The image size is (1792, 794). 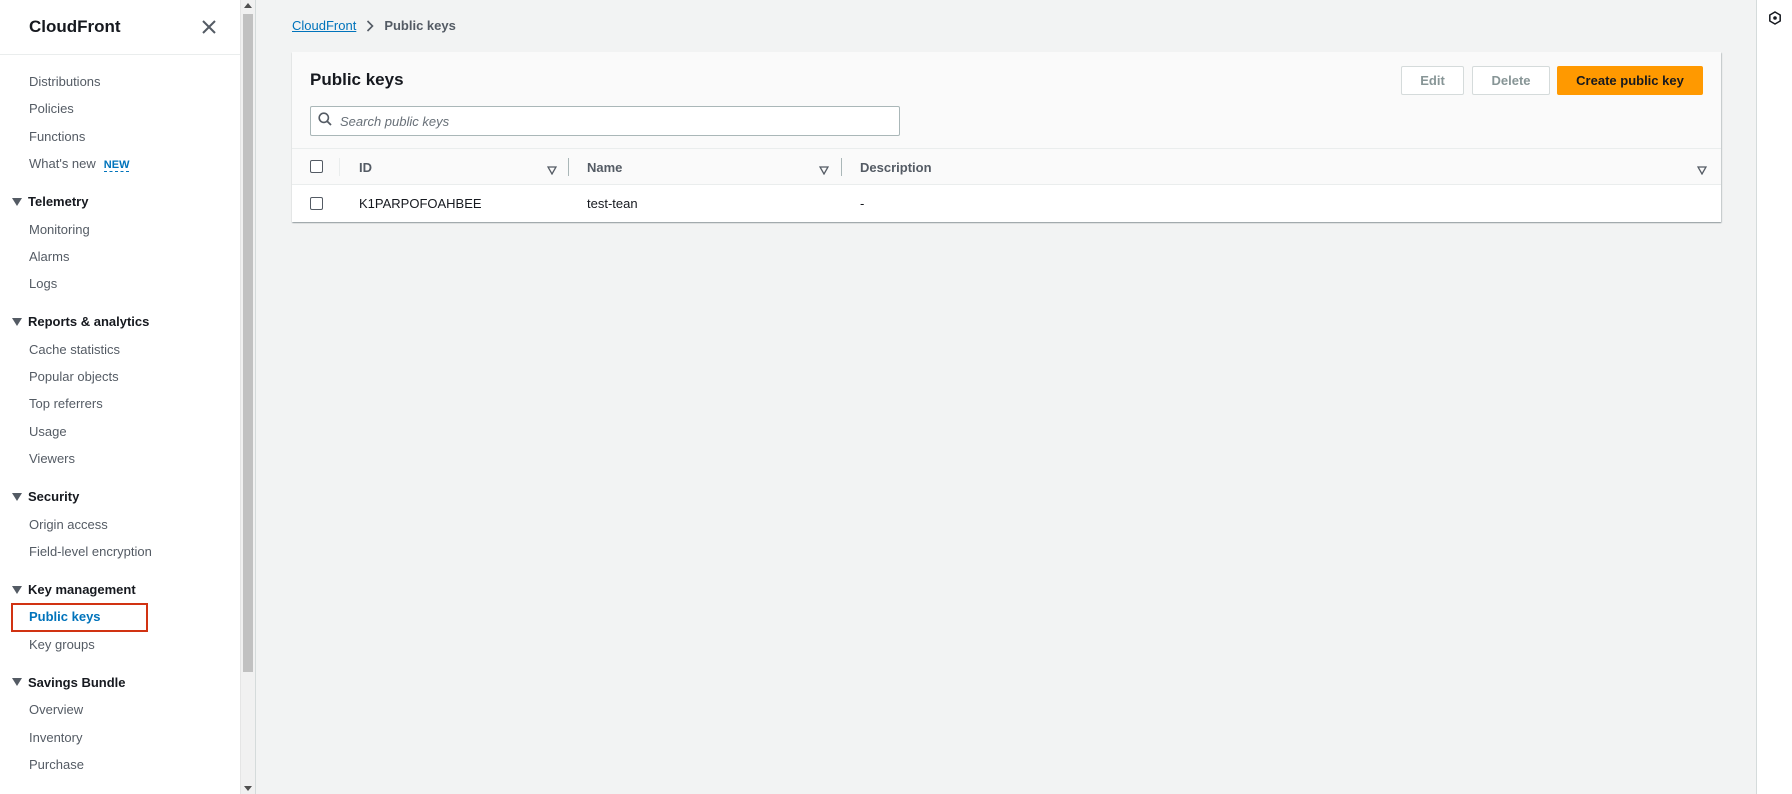 What do you see at coordinates (58, 202) in the screenshot?
I see `section-label: Telemetry` at bounding box center [58, 202].